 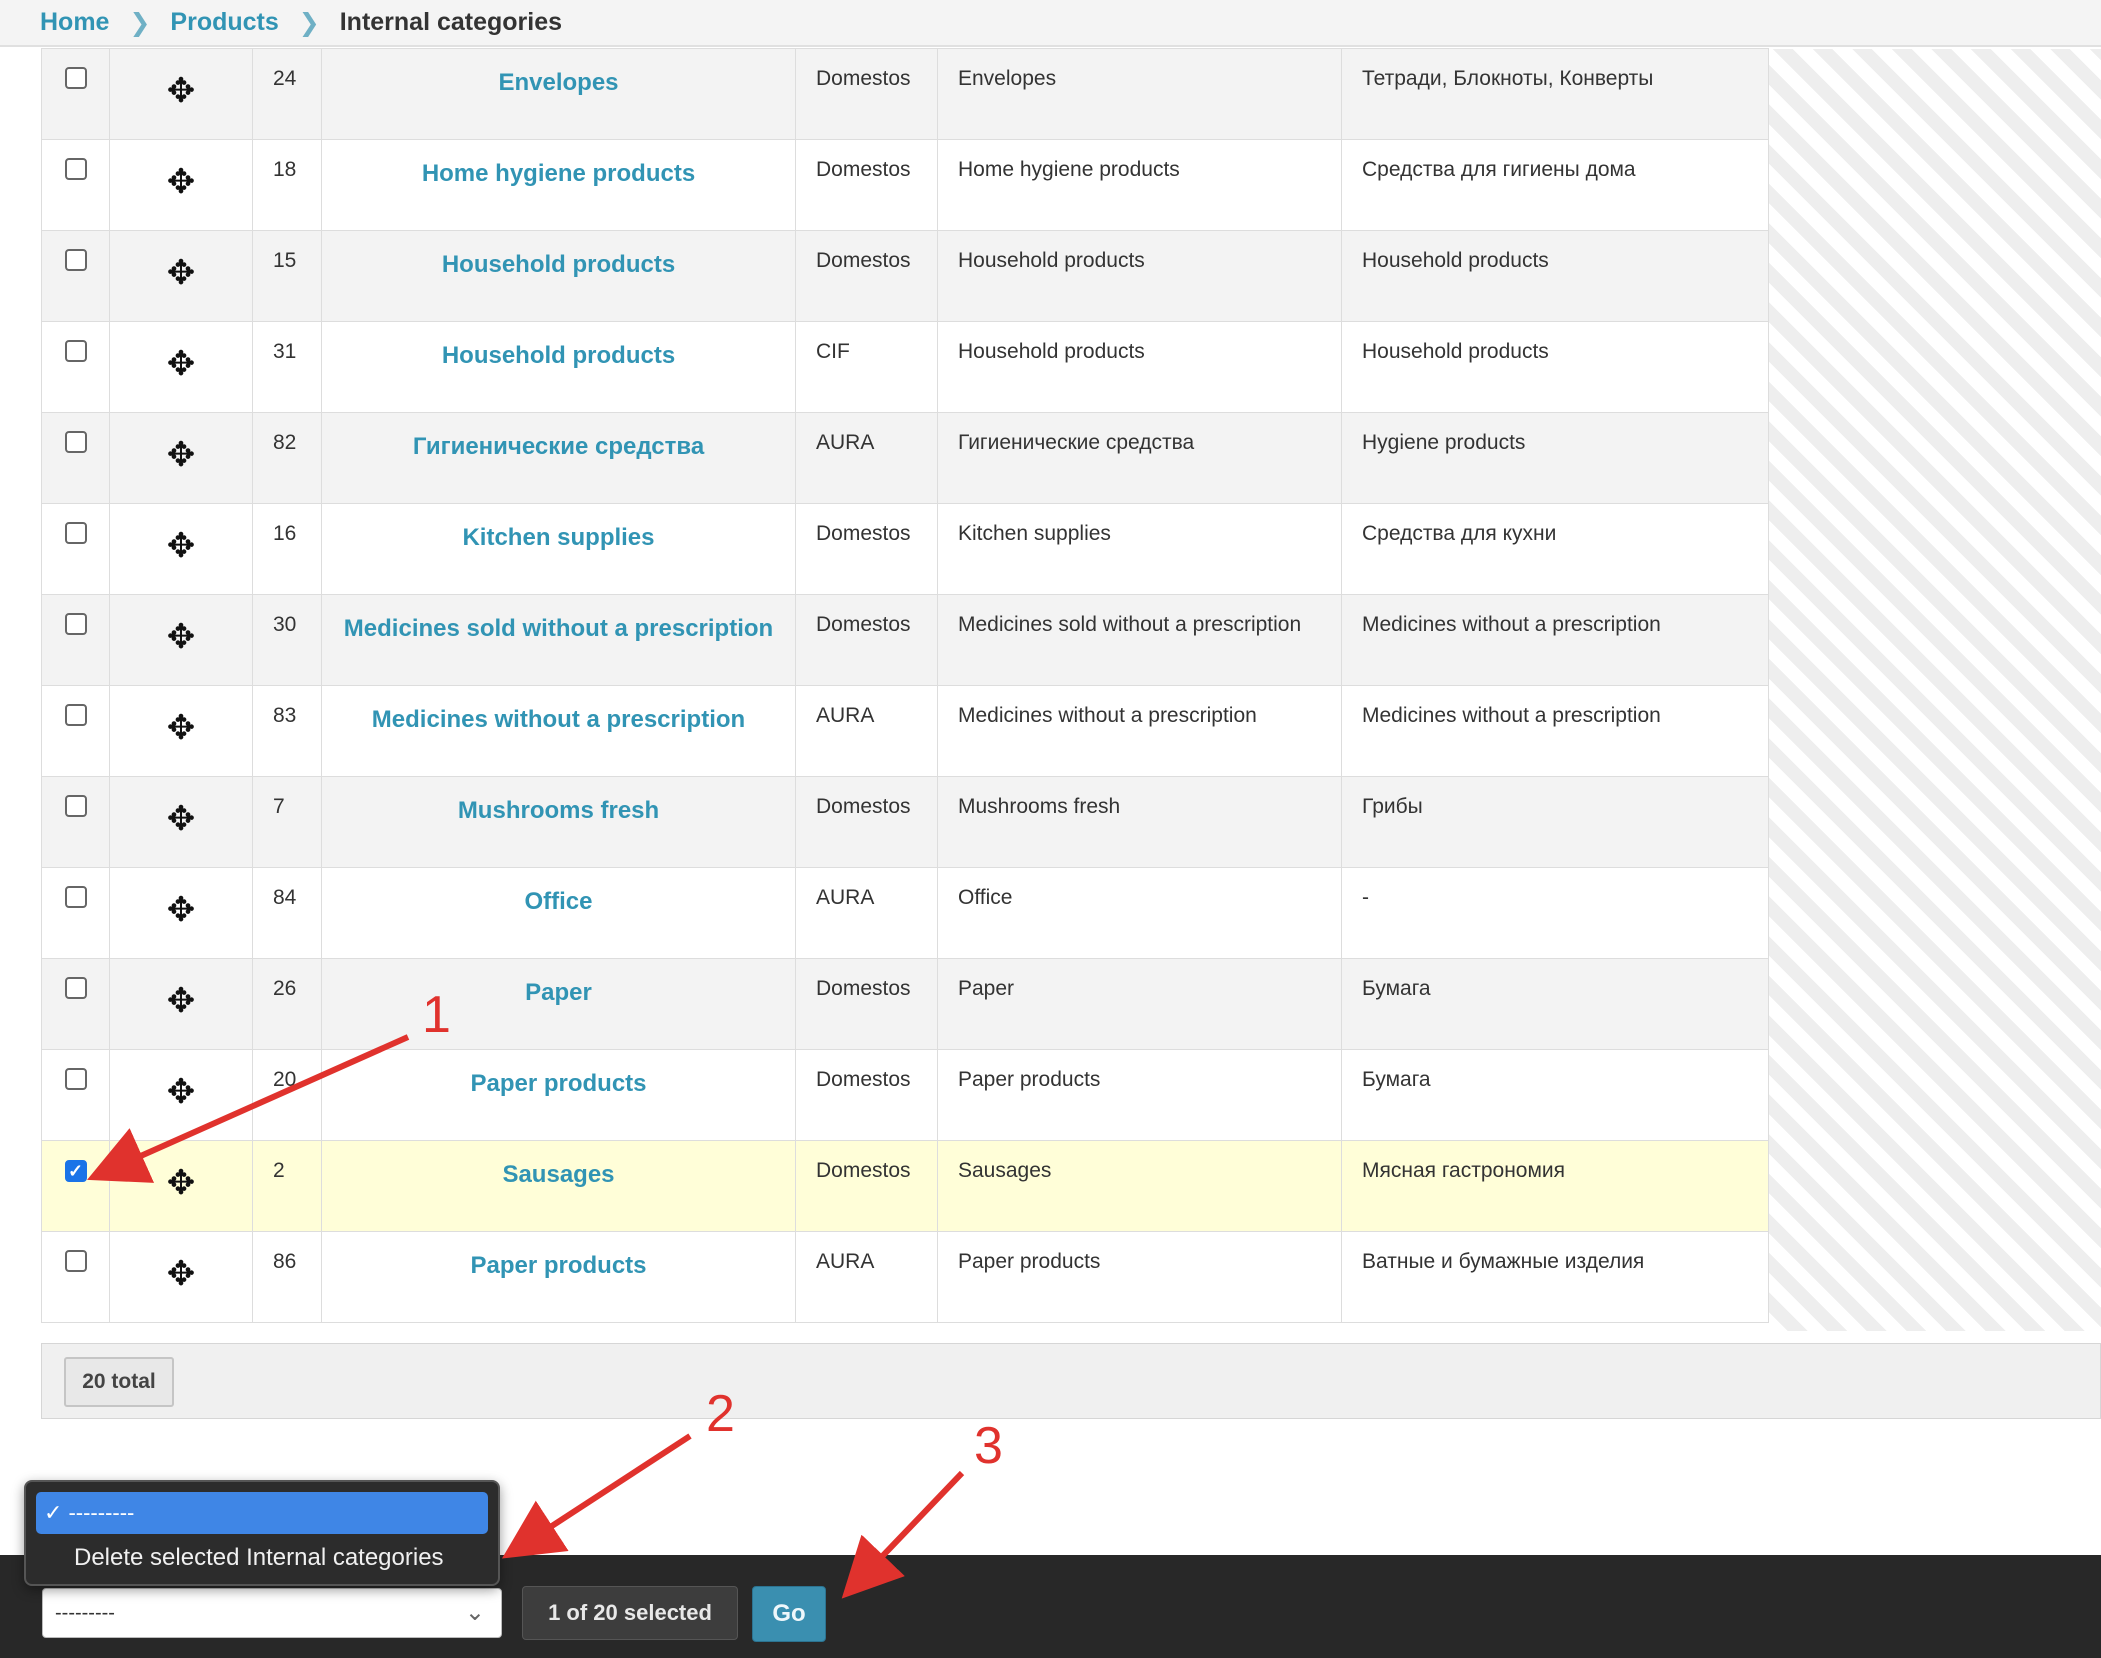 I want to click on annotation-number-2: 2, so click(x=720, y=1414).